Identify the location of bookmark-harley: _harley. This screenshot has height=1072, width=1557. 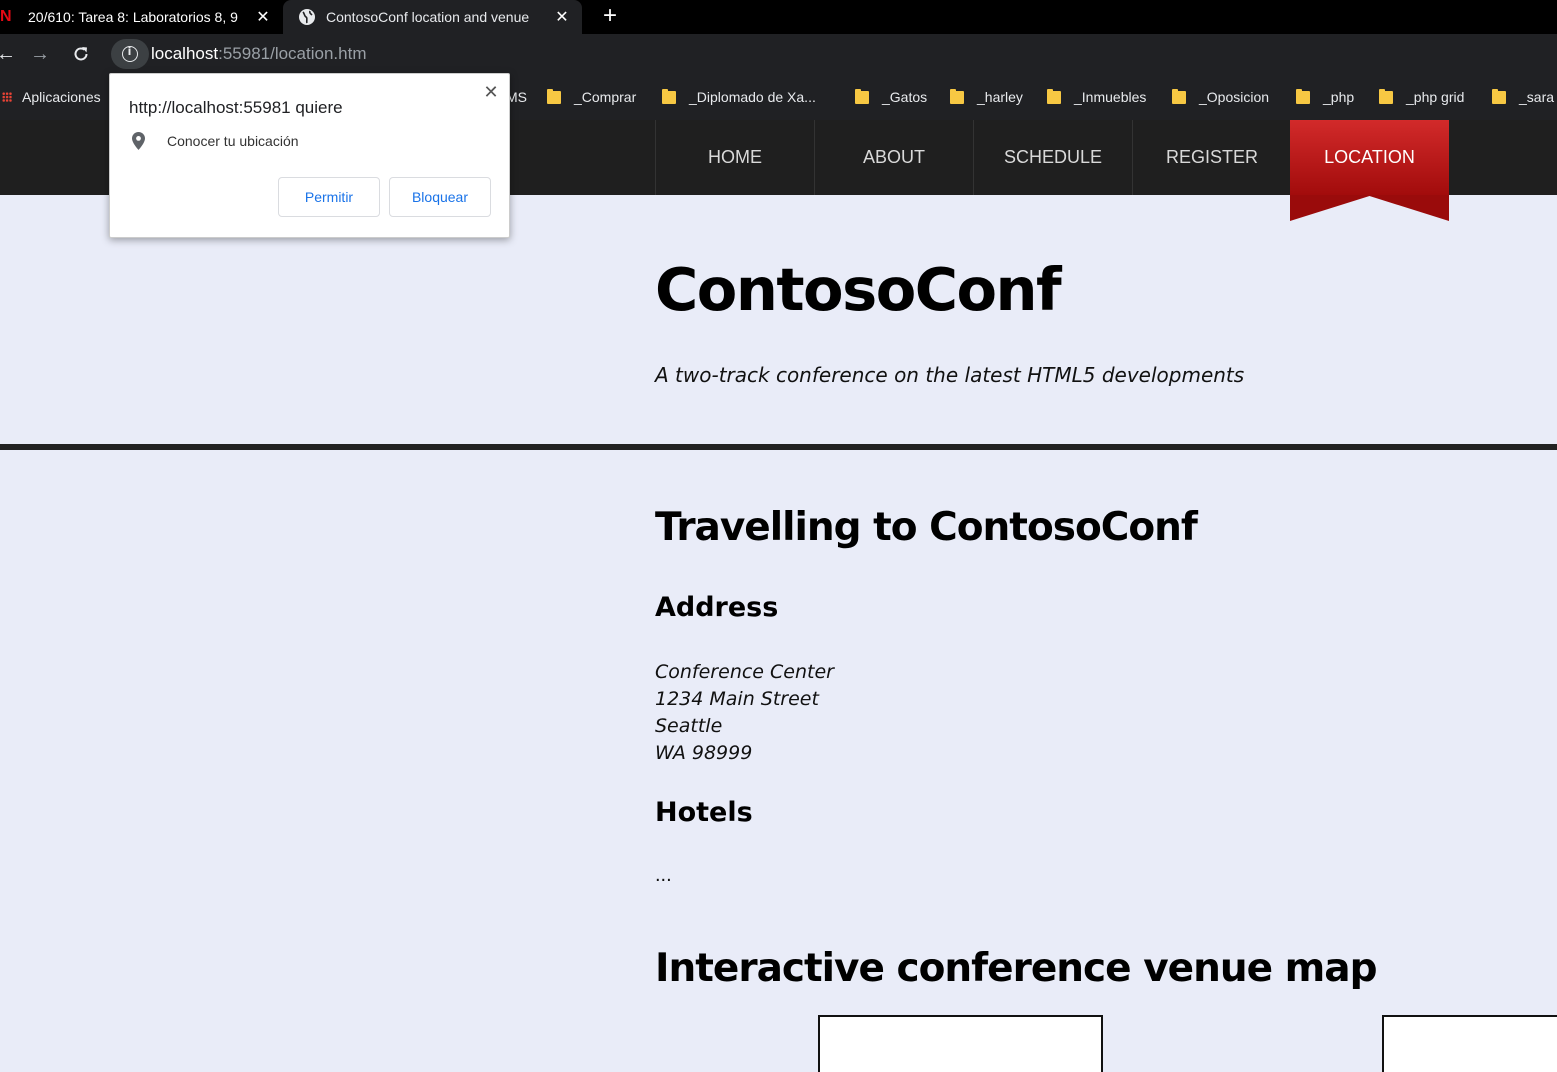
(986, 97).